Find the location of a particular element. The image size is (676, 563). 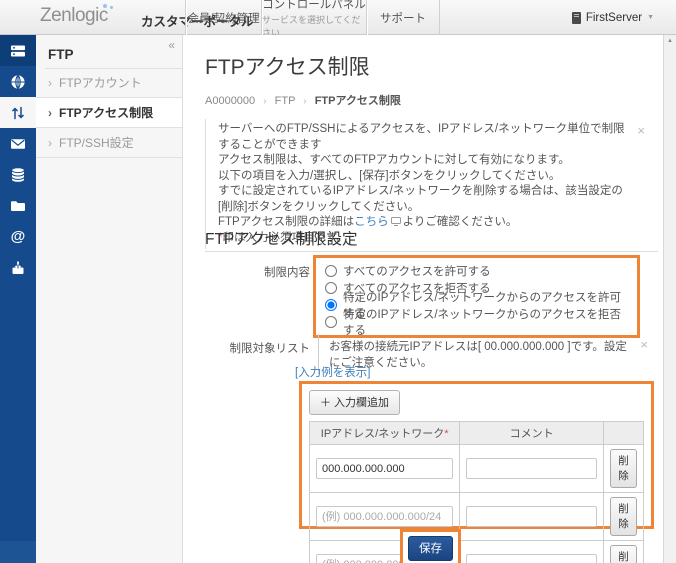

col-header-label: コメント is located at coordinates (531, 434).